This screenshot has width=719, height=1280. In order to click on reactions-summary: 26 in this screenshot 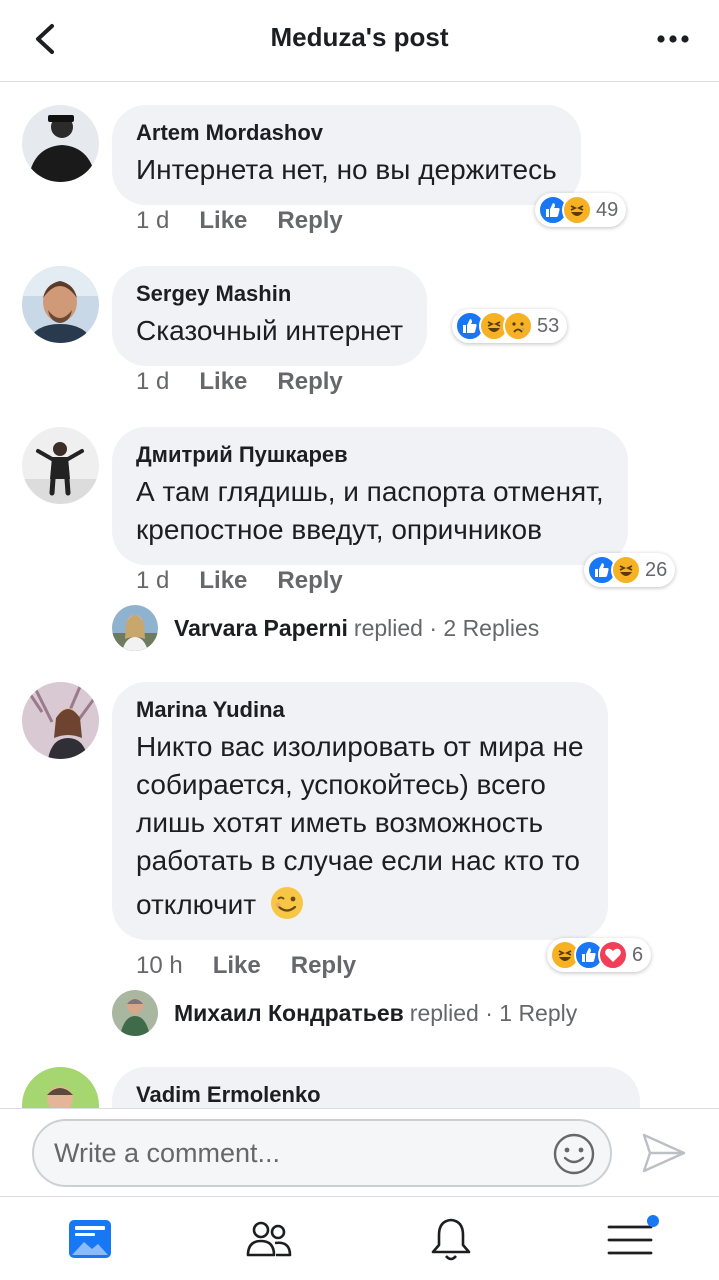, I will do `click(630, 570)`.